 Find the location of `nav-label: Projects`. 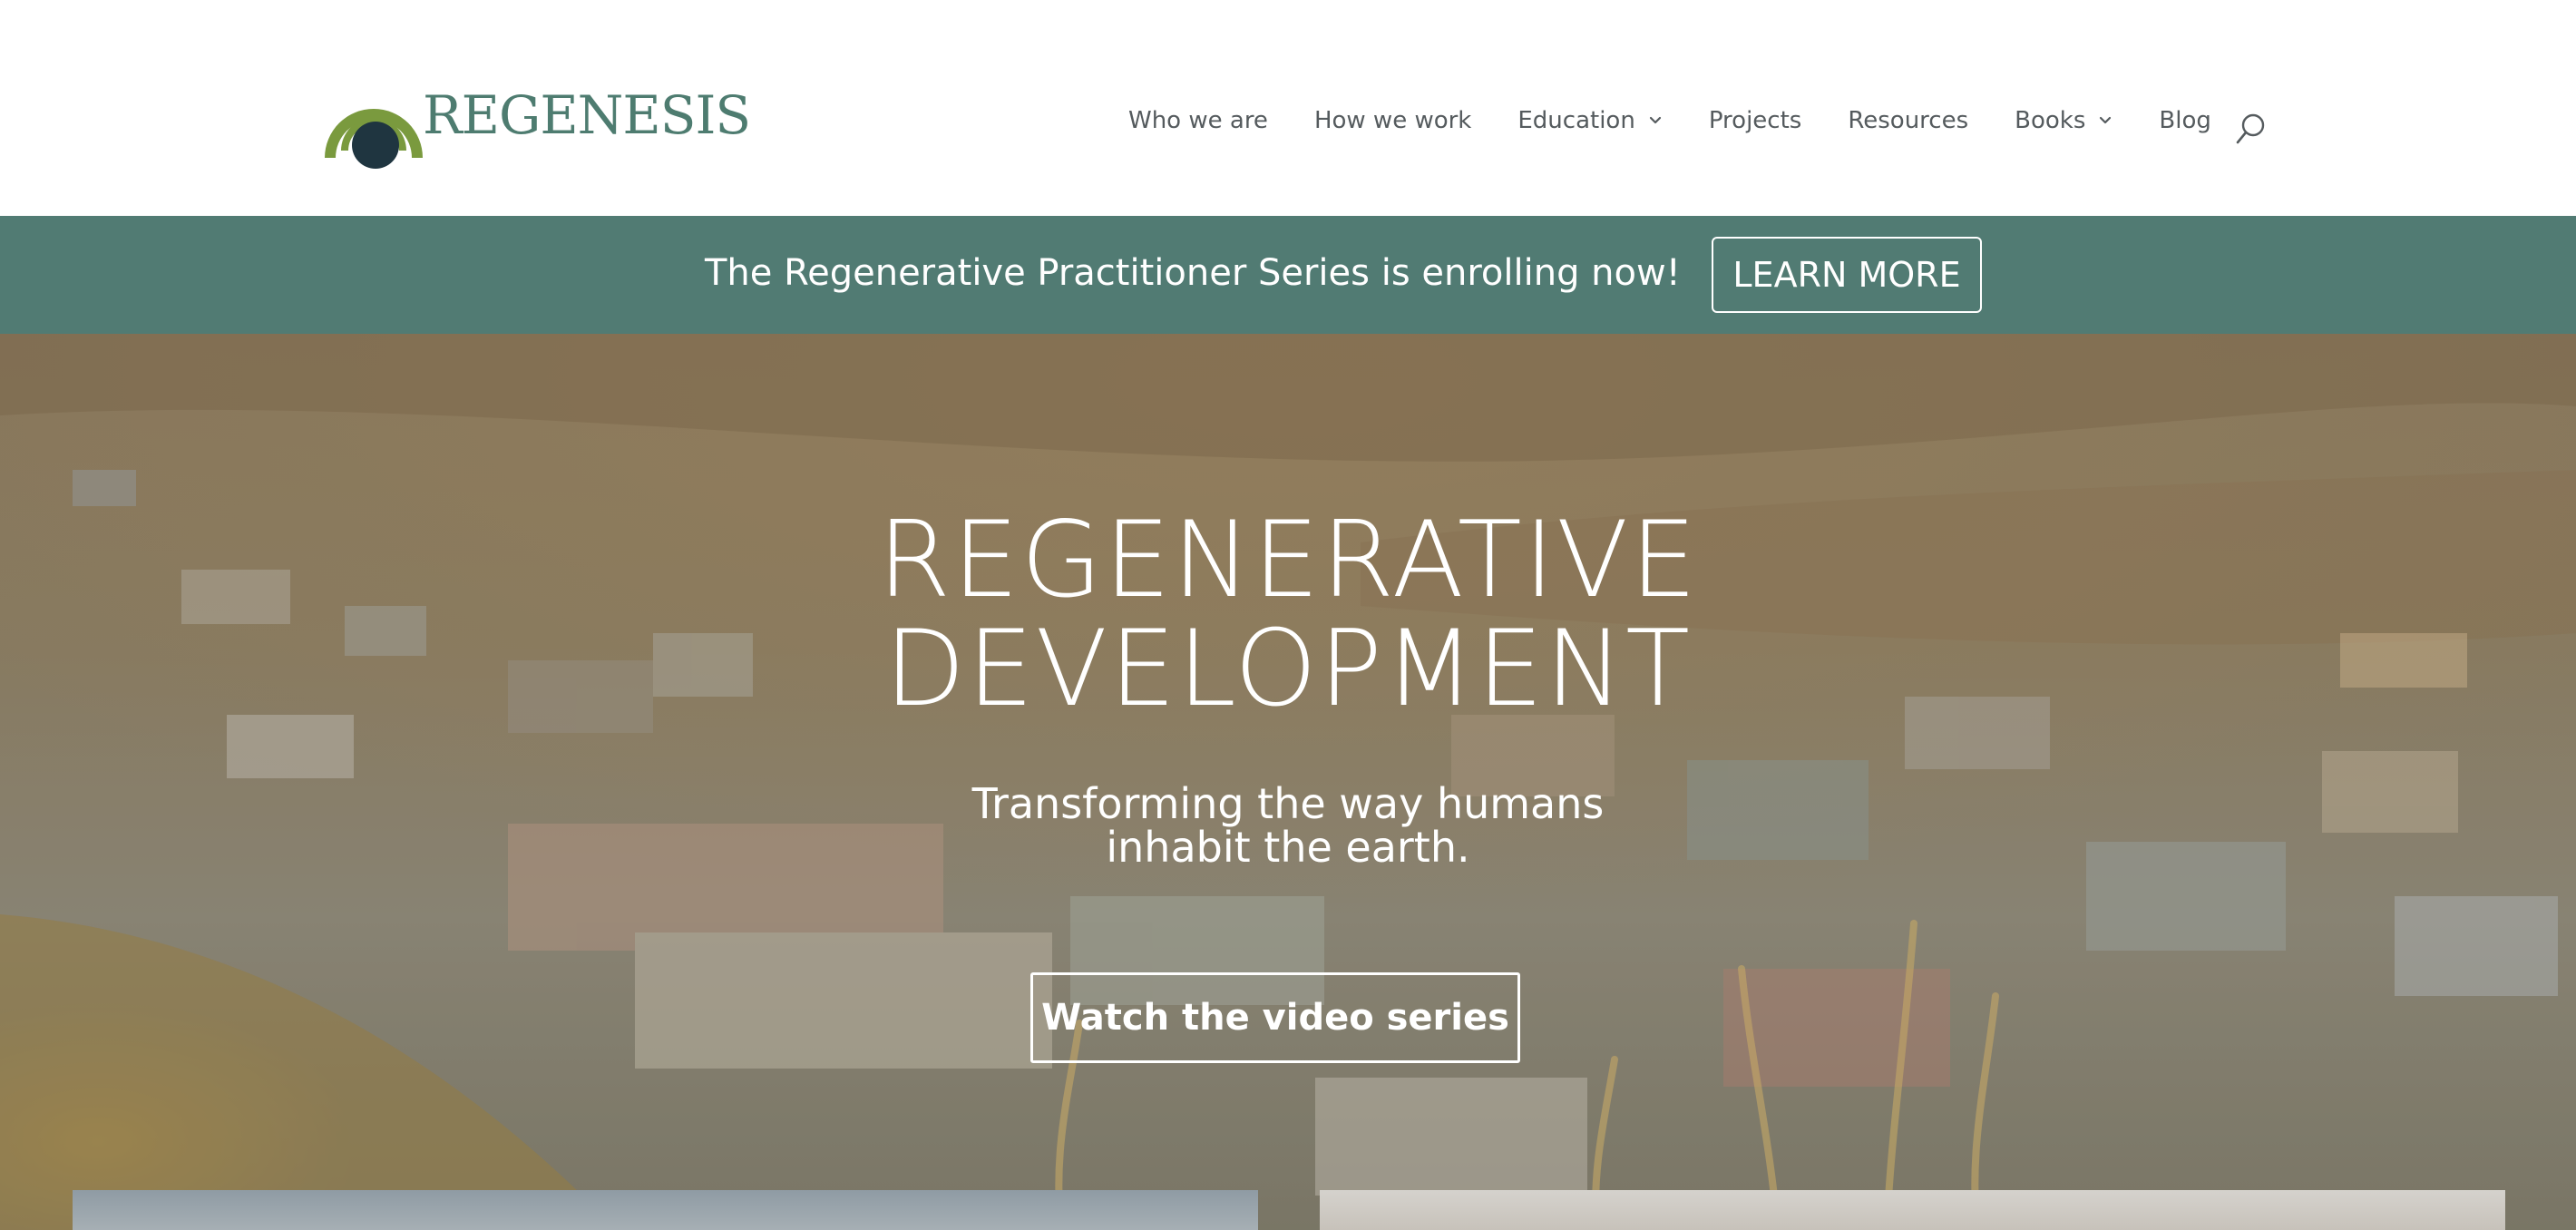

nav-label: Projects is located at coordinates (1755, 120).